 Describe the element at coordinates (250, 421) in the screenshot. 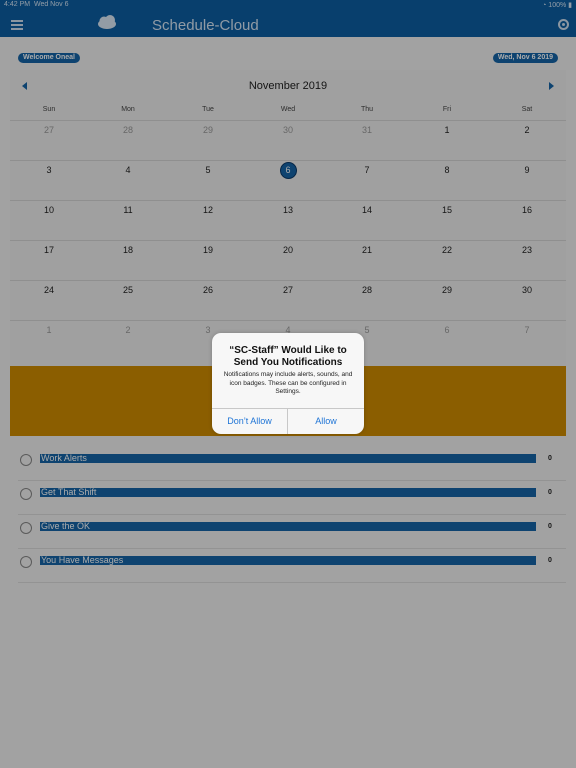

I see `dont-allow-button: Don’t Allow` at that location.